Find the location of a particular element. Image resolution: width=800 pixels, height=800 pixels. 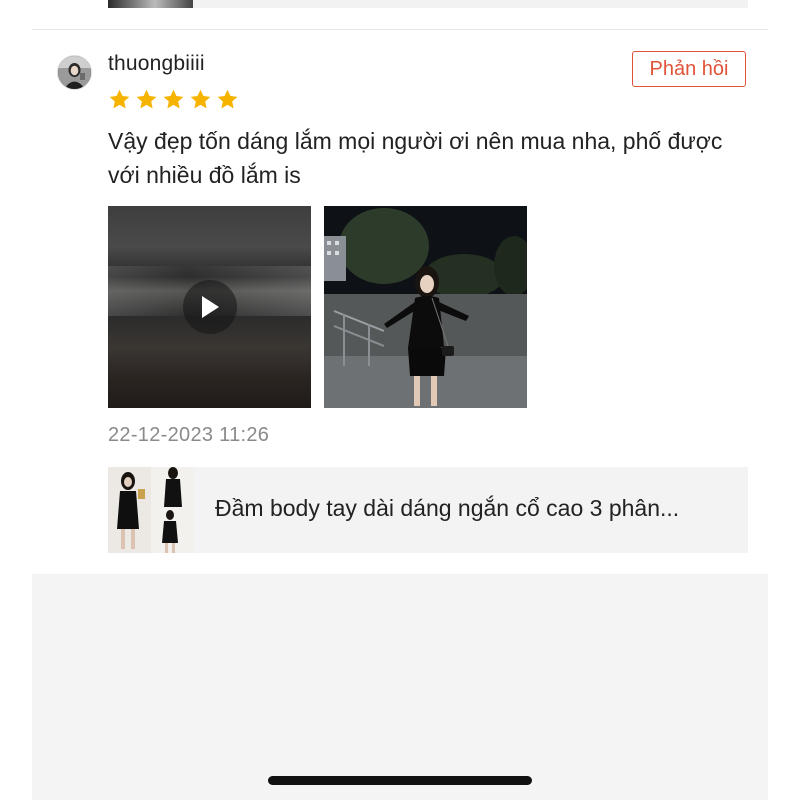

reply-button: Phản hồi is located at coordinates (689, 69).